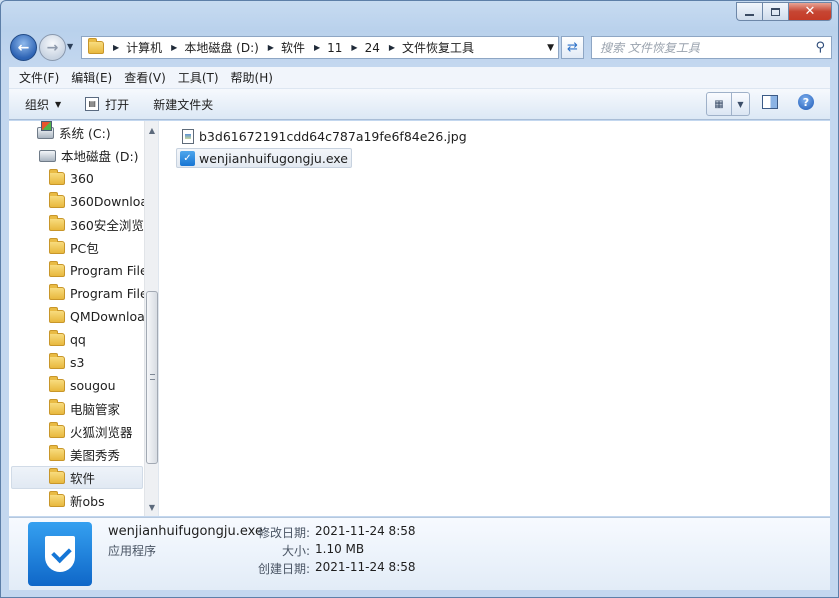  I want to click on new-folder-label: 新建文件夹, so click(183, 104).